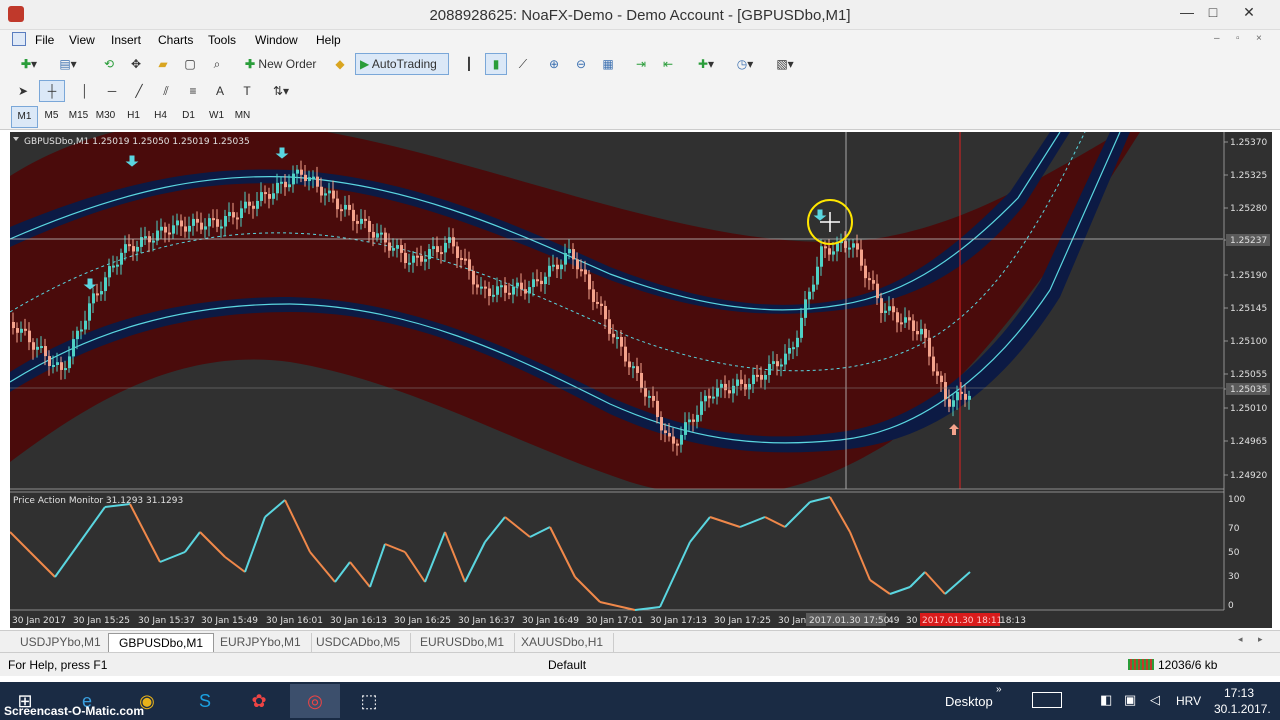 This screenshot has width=1280, height=720. What do you see at coordinates (369, 701) in the screenshot?
I see `screencast-taskbar-button: ⬚` at bounding box center [369, 701].